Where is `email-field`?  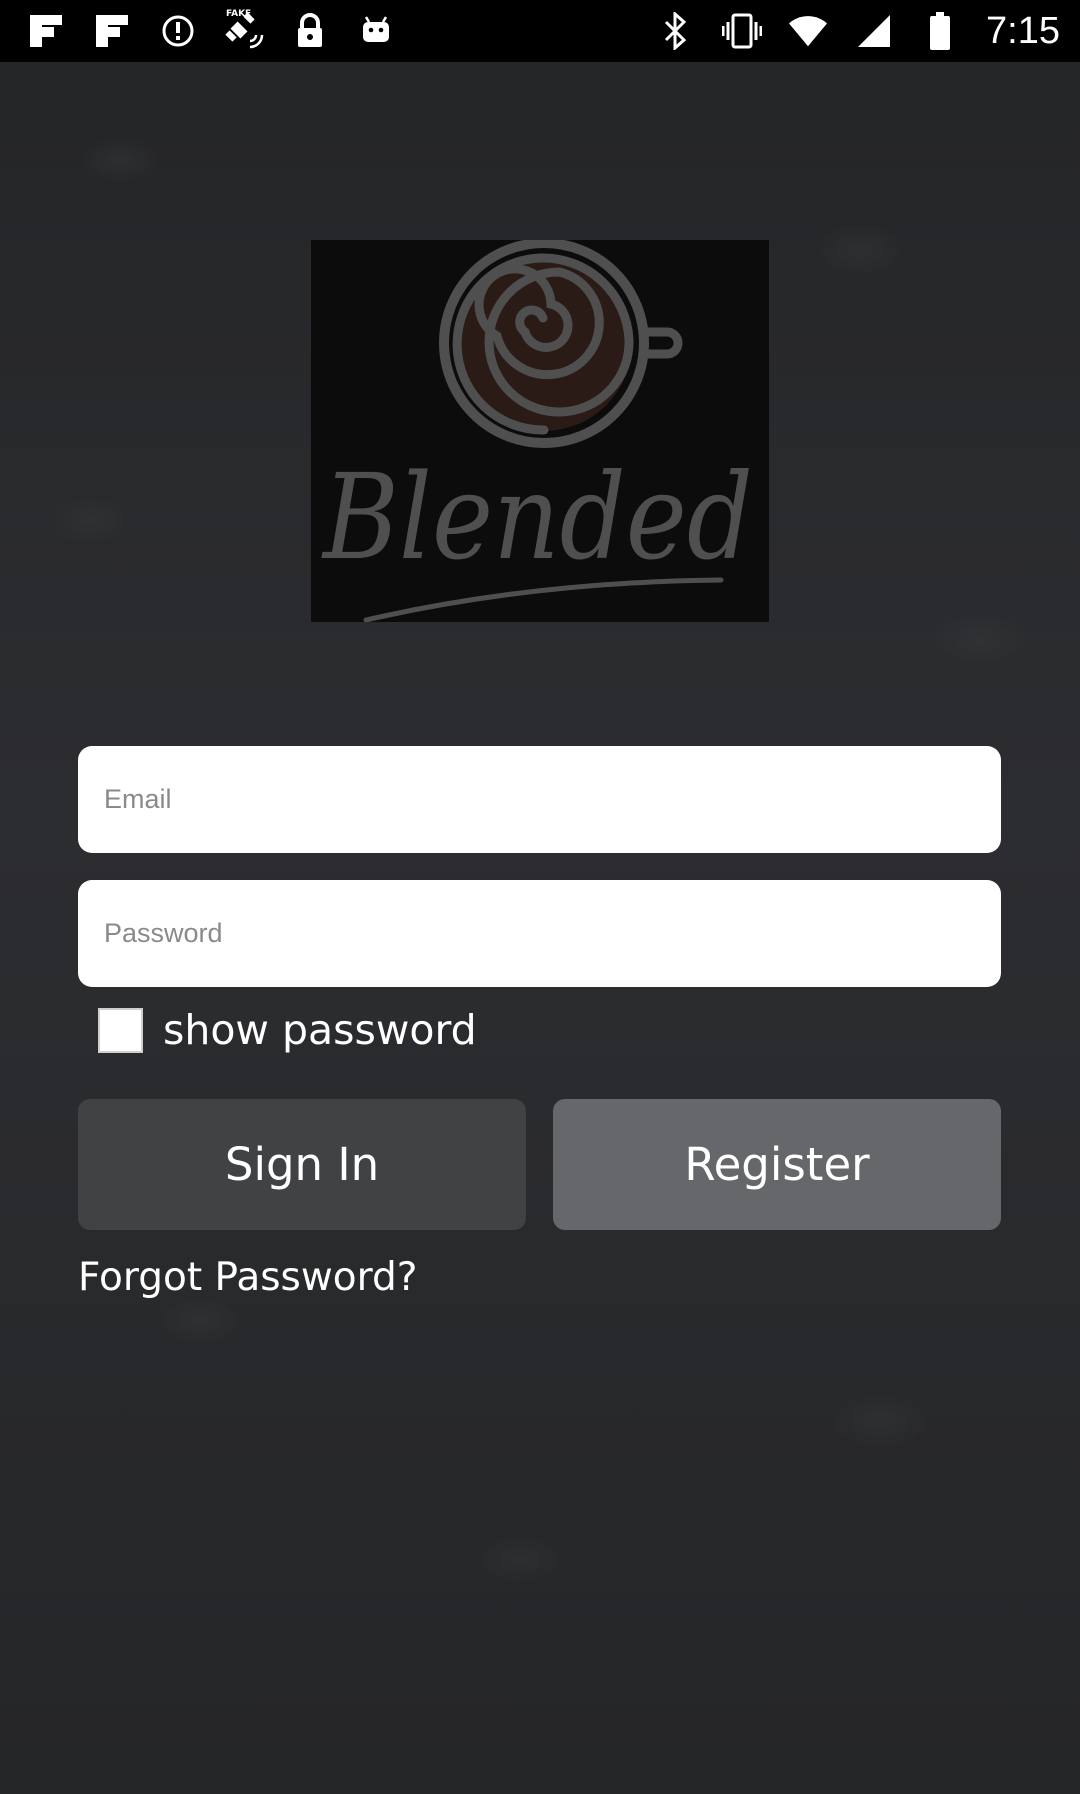
email-field is located at coordinates (539, 799).